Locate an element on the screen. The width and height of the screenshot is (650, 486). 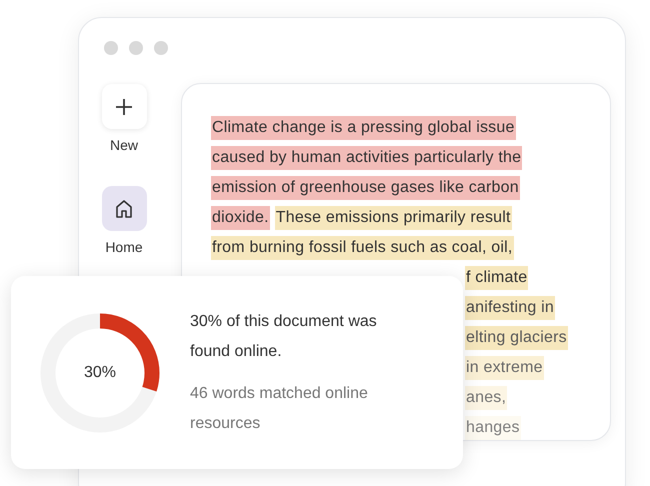
percent-label: 30% is located at coordinates (100, 372).